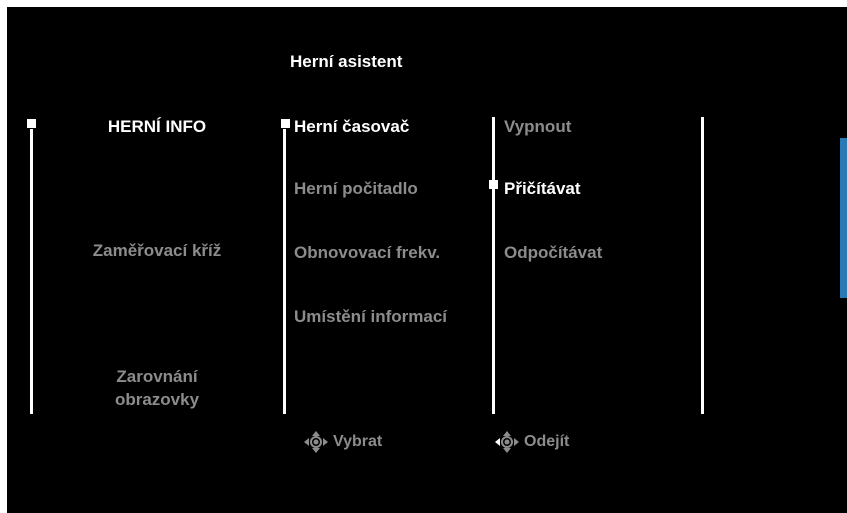 The height and width of the screenshot is (513, 847). Describe the element at coordinates (356, 189) in the screenshot. I see `submenu-item-herni-pocitadlo: Herní počitadlo` at that location.